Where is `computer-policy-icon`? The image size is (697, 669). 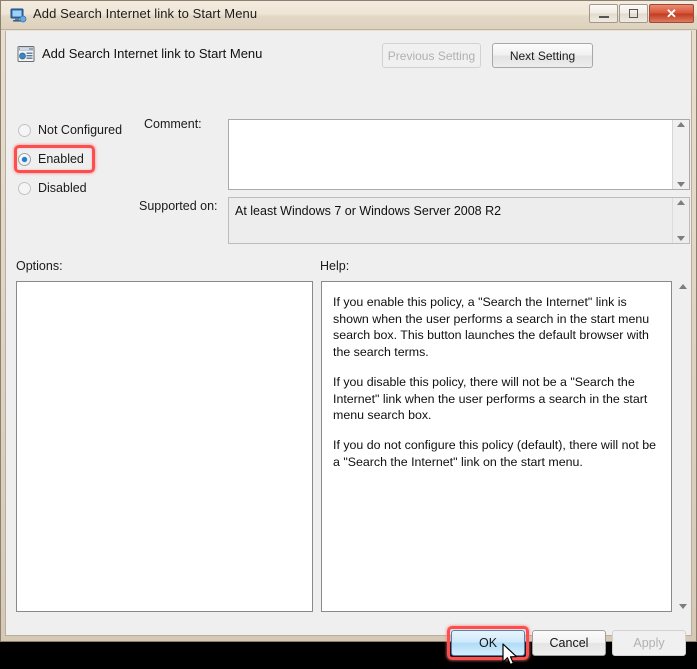
computer-policy-icon is located at coordinates (18, 15).